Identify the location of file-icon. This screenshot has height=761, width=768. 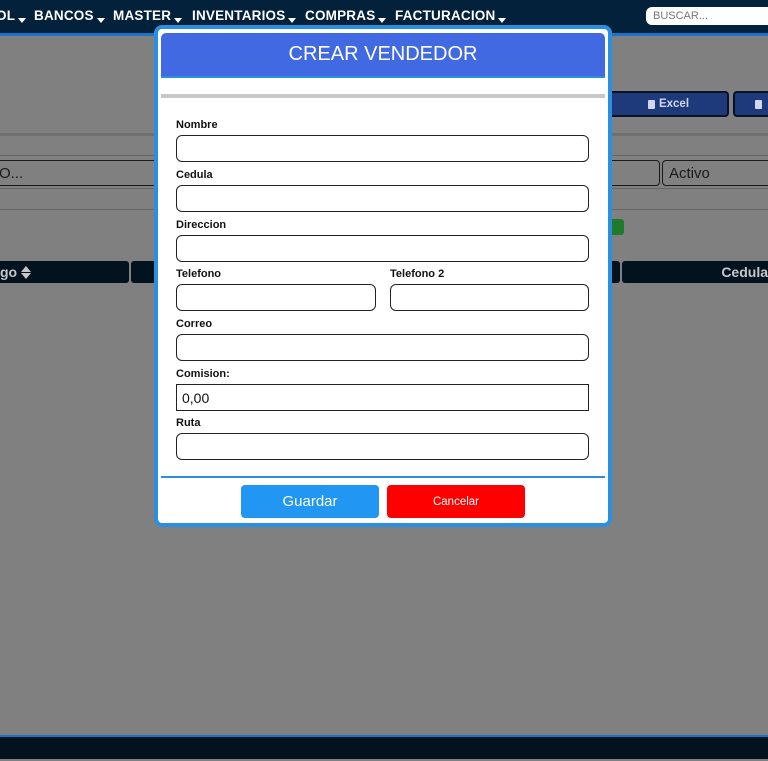
(758, 104).